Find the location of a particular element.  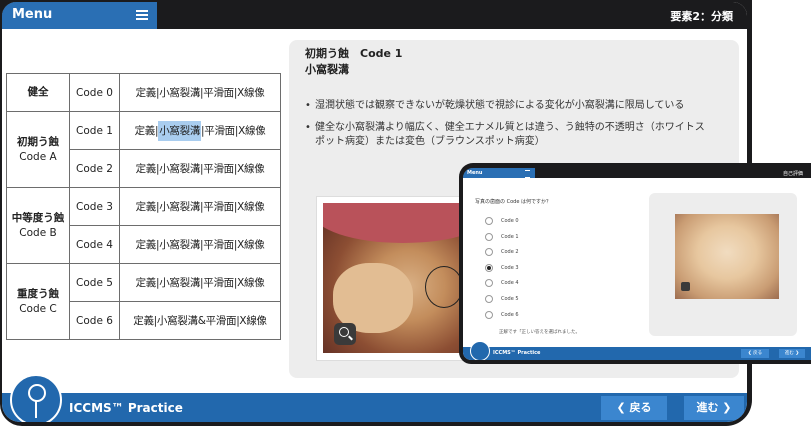

code-cell: Code 0 is located at coordinates (94, 92).